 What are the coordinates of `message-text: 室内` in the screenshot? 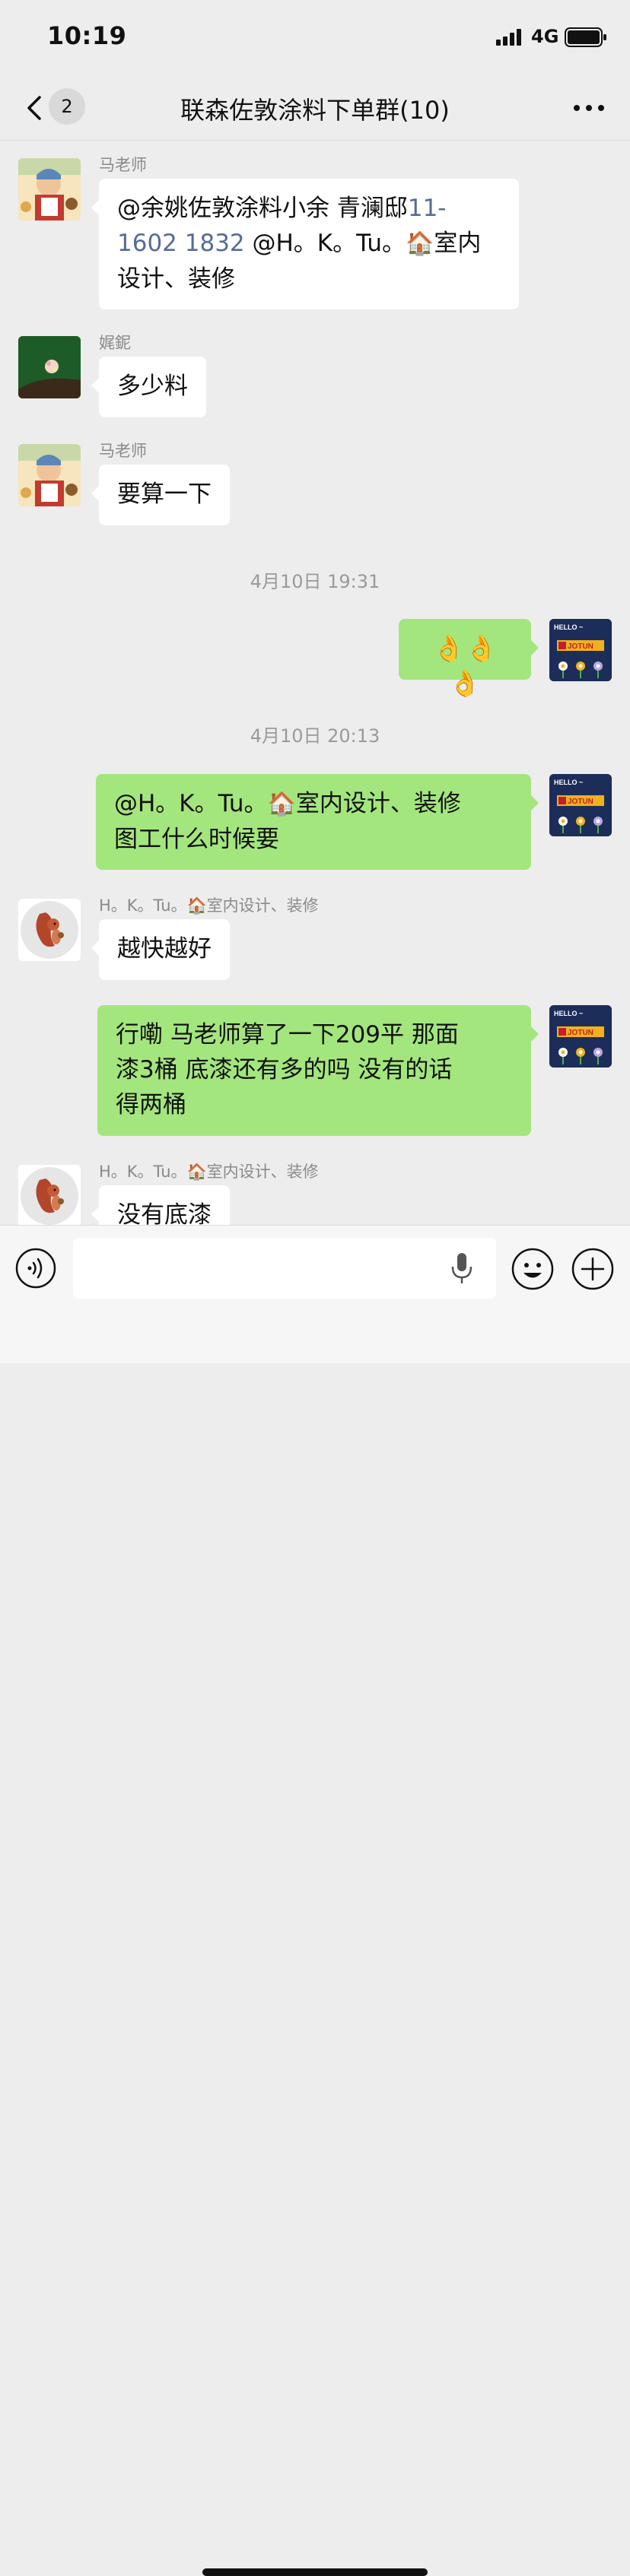 It's located at (458, 243).